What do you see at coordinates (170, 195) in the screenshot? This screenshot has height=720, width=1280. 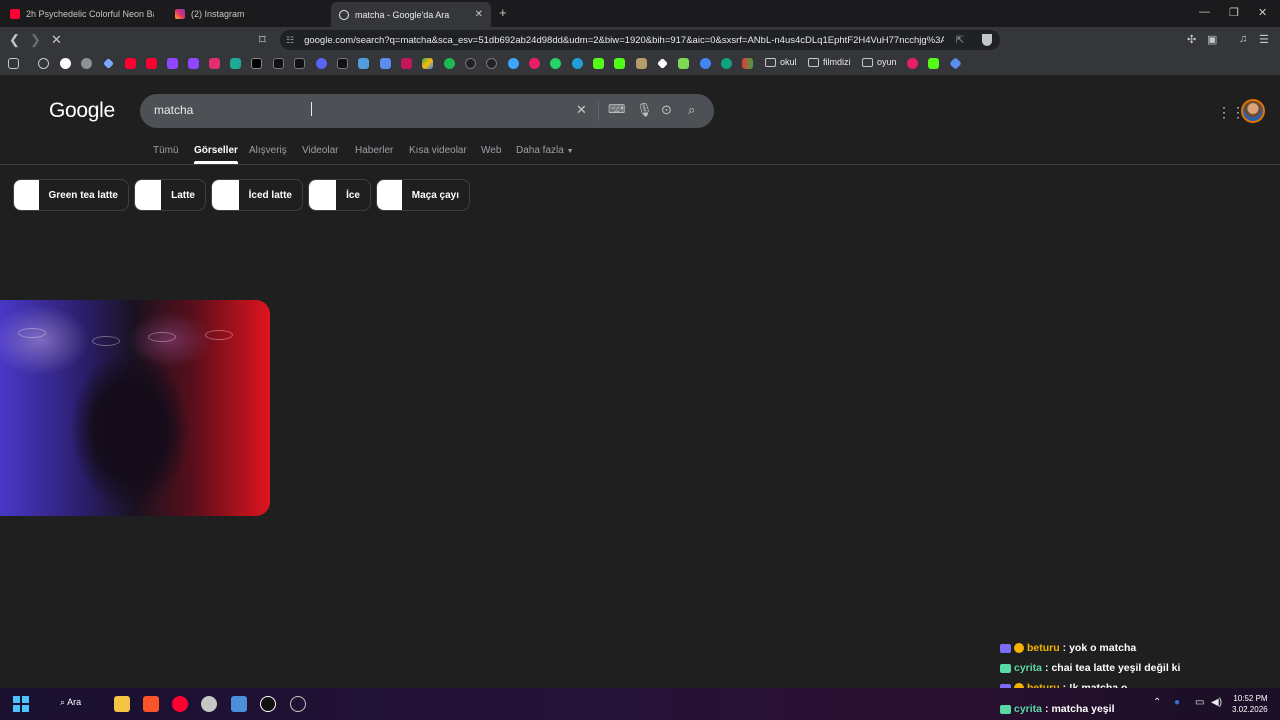 I see `chip-latte: Latte` at bounding box center [170, 195].